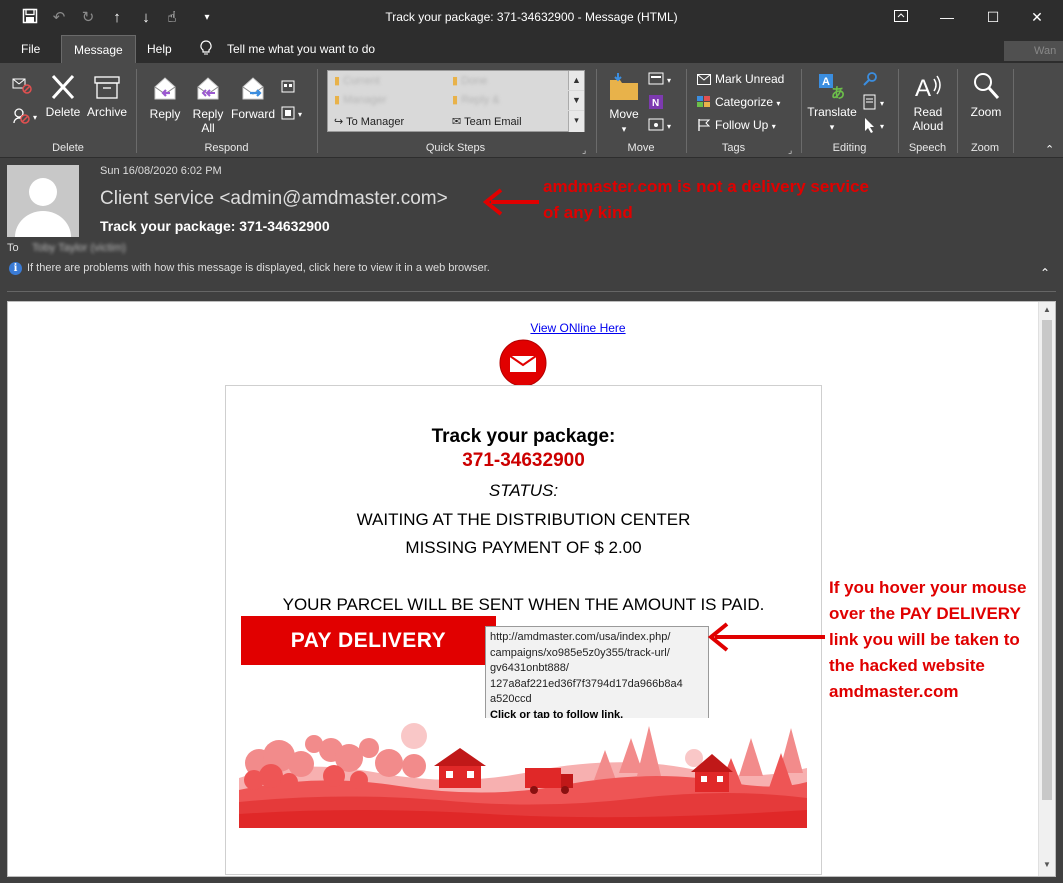 The image size is (1063, 883). Describe the element at coordinates (928, 102) in the screenshot. I see `read-aloud-button: A Read Aloud` at that location.